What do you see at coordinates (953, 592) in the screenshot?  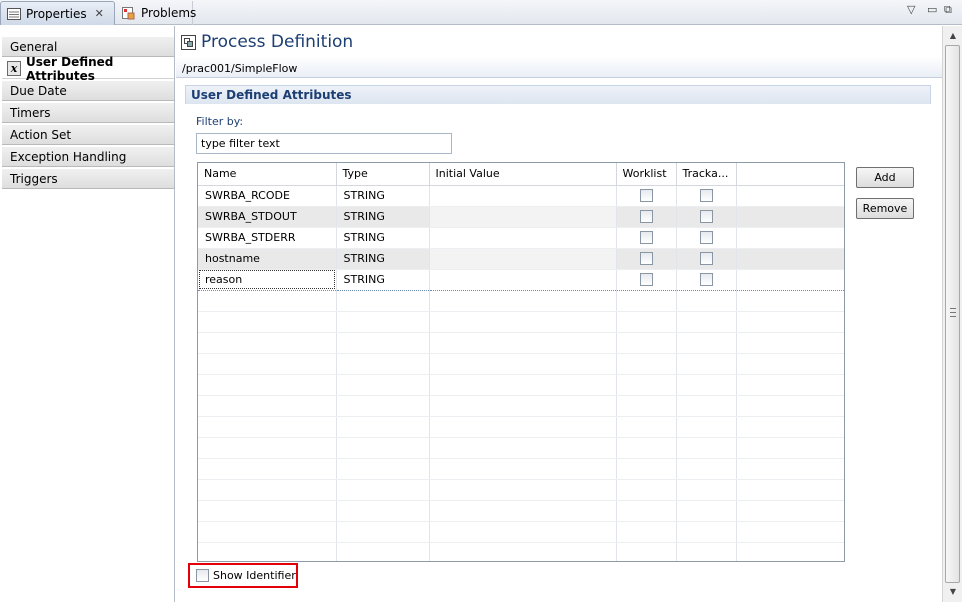 I see `scroll-down-arrow-icon: ▼` at bounding box center [953, 592].